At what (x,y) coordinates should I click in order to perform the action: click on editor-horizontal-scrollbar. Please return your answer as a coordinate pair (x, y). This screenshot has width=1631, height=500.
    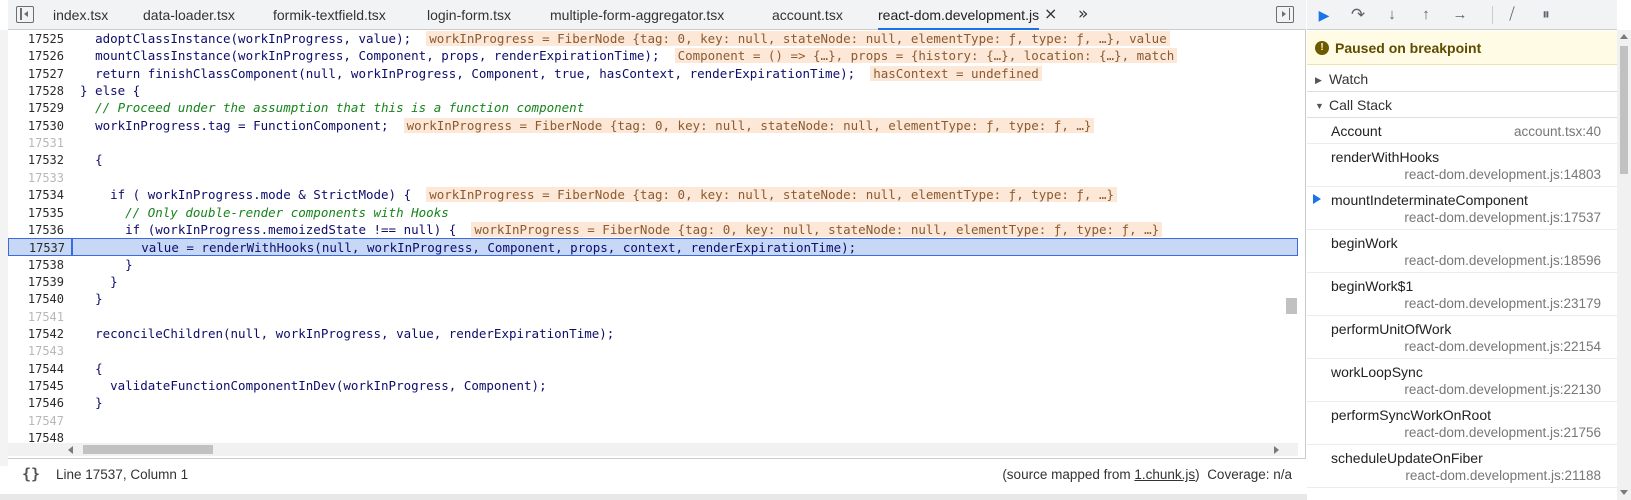
    Looking at the image, I should click on (653, 449).